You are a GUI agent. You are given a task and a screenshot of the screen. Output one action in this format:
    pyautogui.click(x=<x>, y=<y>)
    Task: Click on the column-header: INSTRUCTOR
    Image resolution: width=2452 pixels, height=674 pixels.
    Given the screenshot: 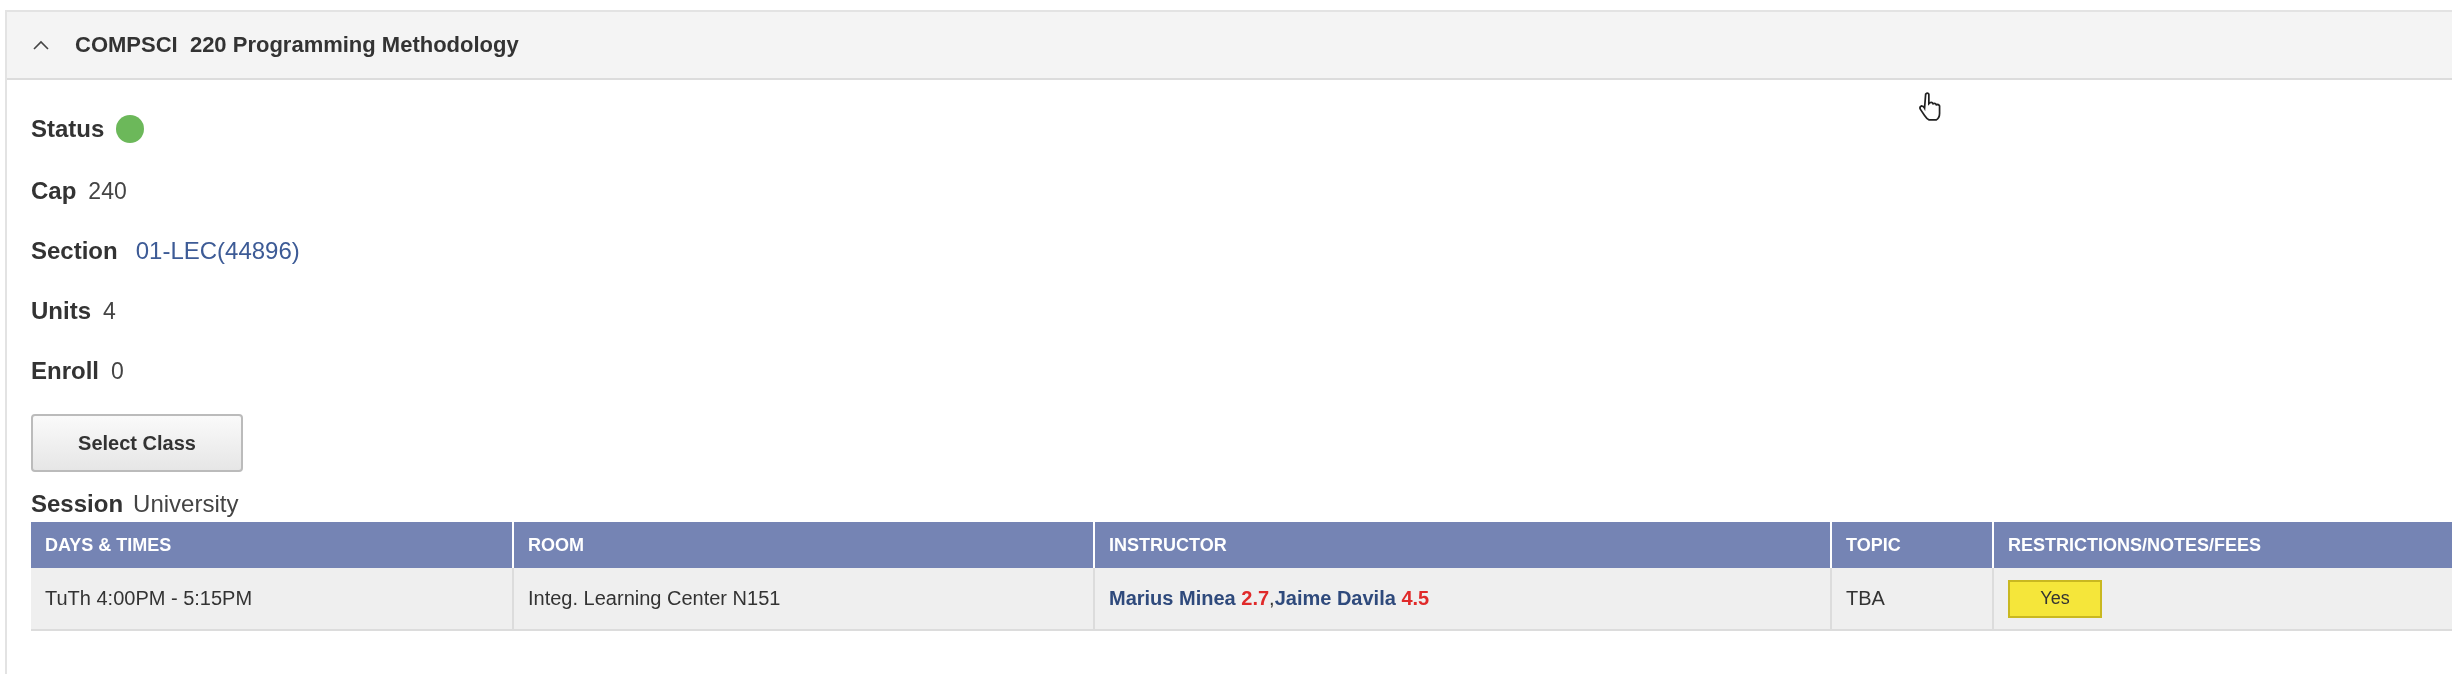 What is the action you would take?
    pyautogui.click(x=1462, y=545)
    